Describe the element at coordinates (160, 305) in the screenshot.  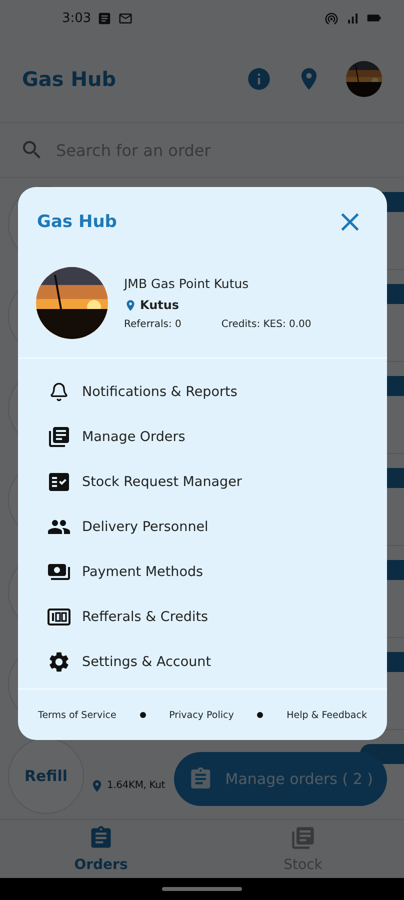
I see `location-label: Kutus` at that location.